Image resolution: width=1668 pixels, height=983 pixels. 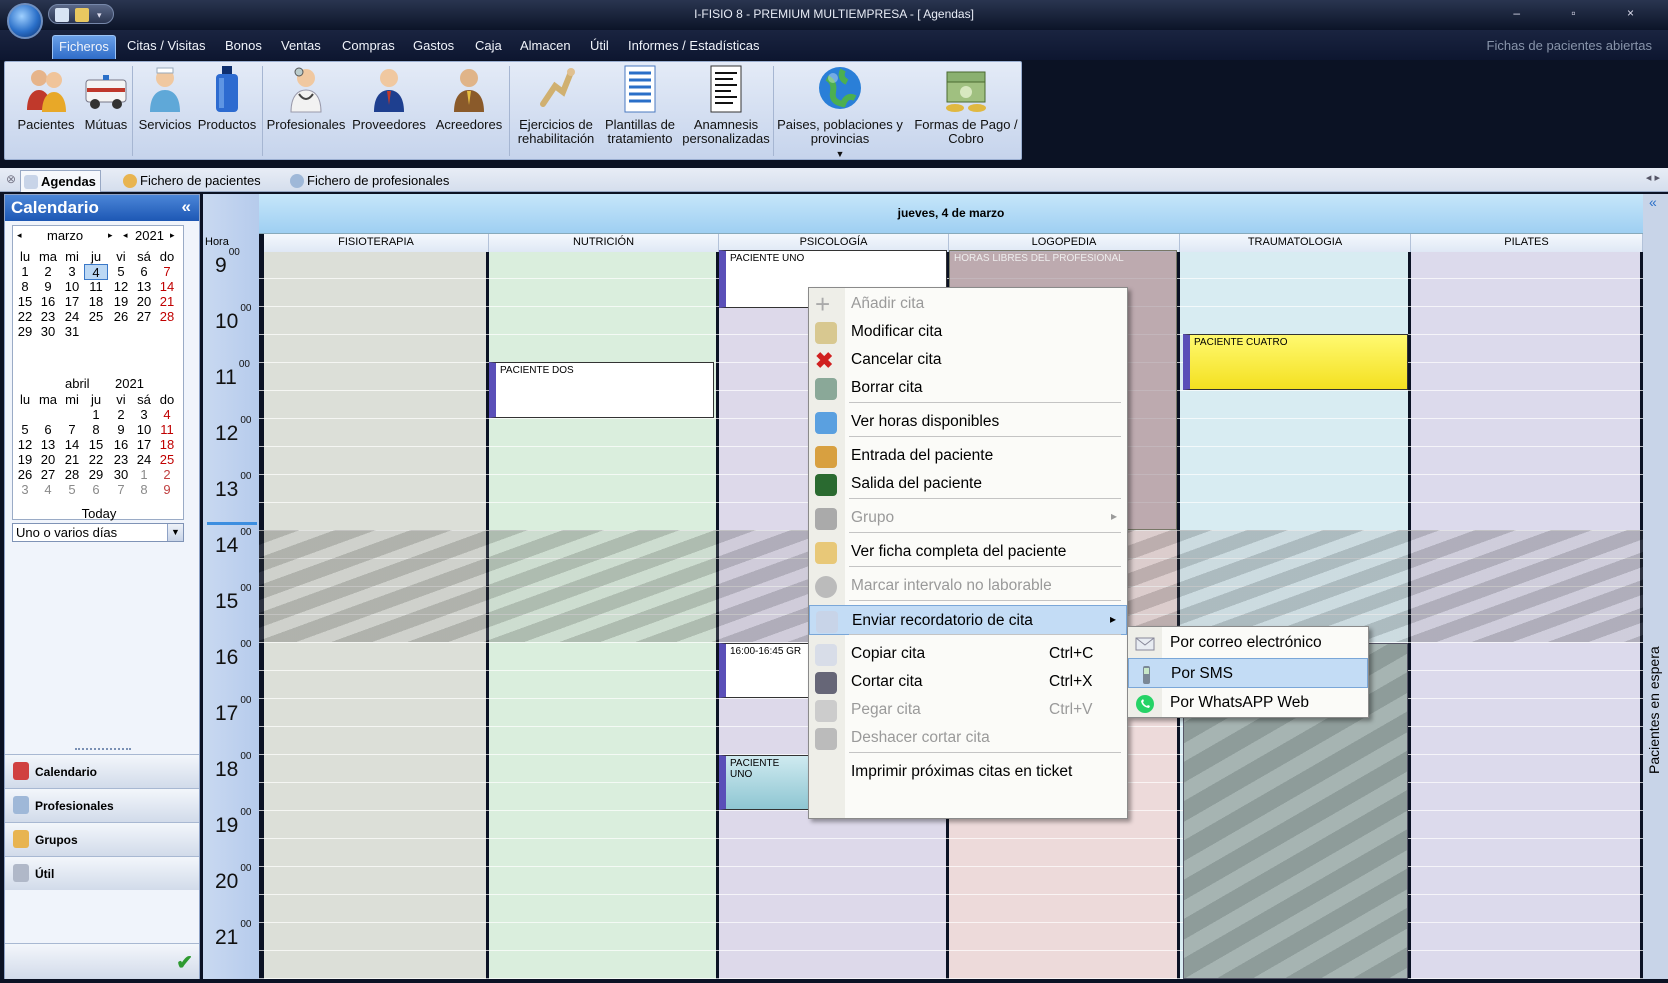 What do you see at coordinates (968, 682) in the screenshot?
I see `menu-item-cortar-cita: Cortar cita Ctrl+X` at bounding box center [968, 682].